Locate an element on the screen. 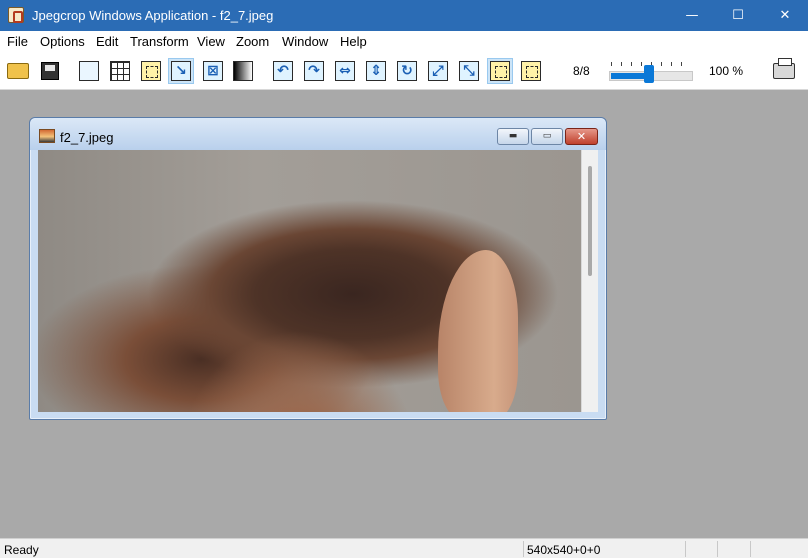 The height and width of the screenshot is (558, 808). selection-dashed-button is located at coordinates (500, 71).